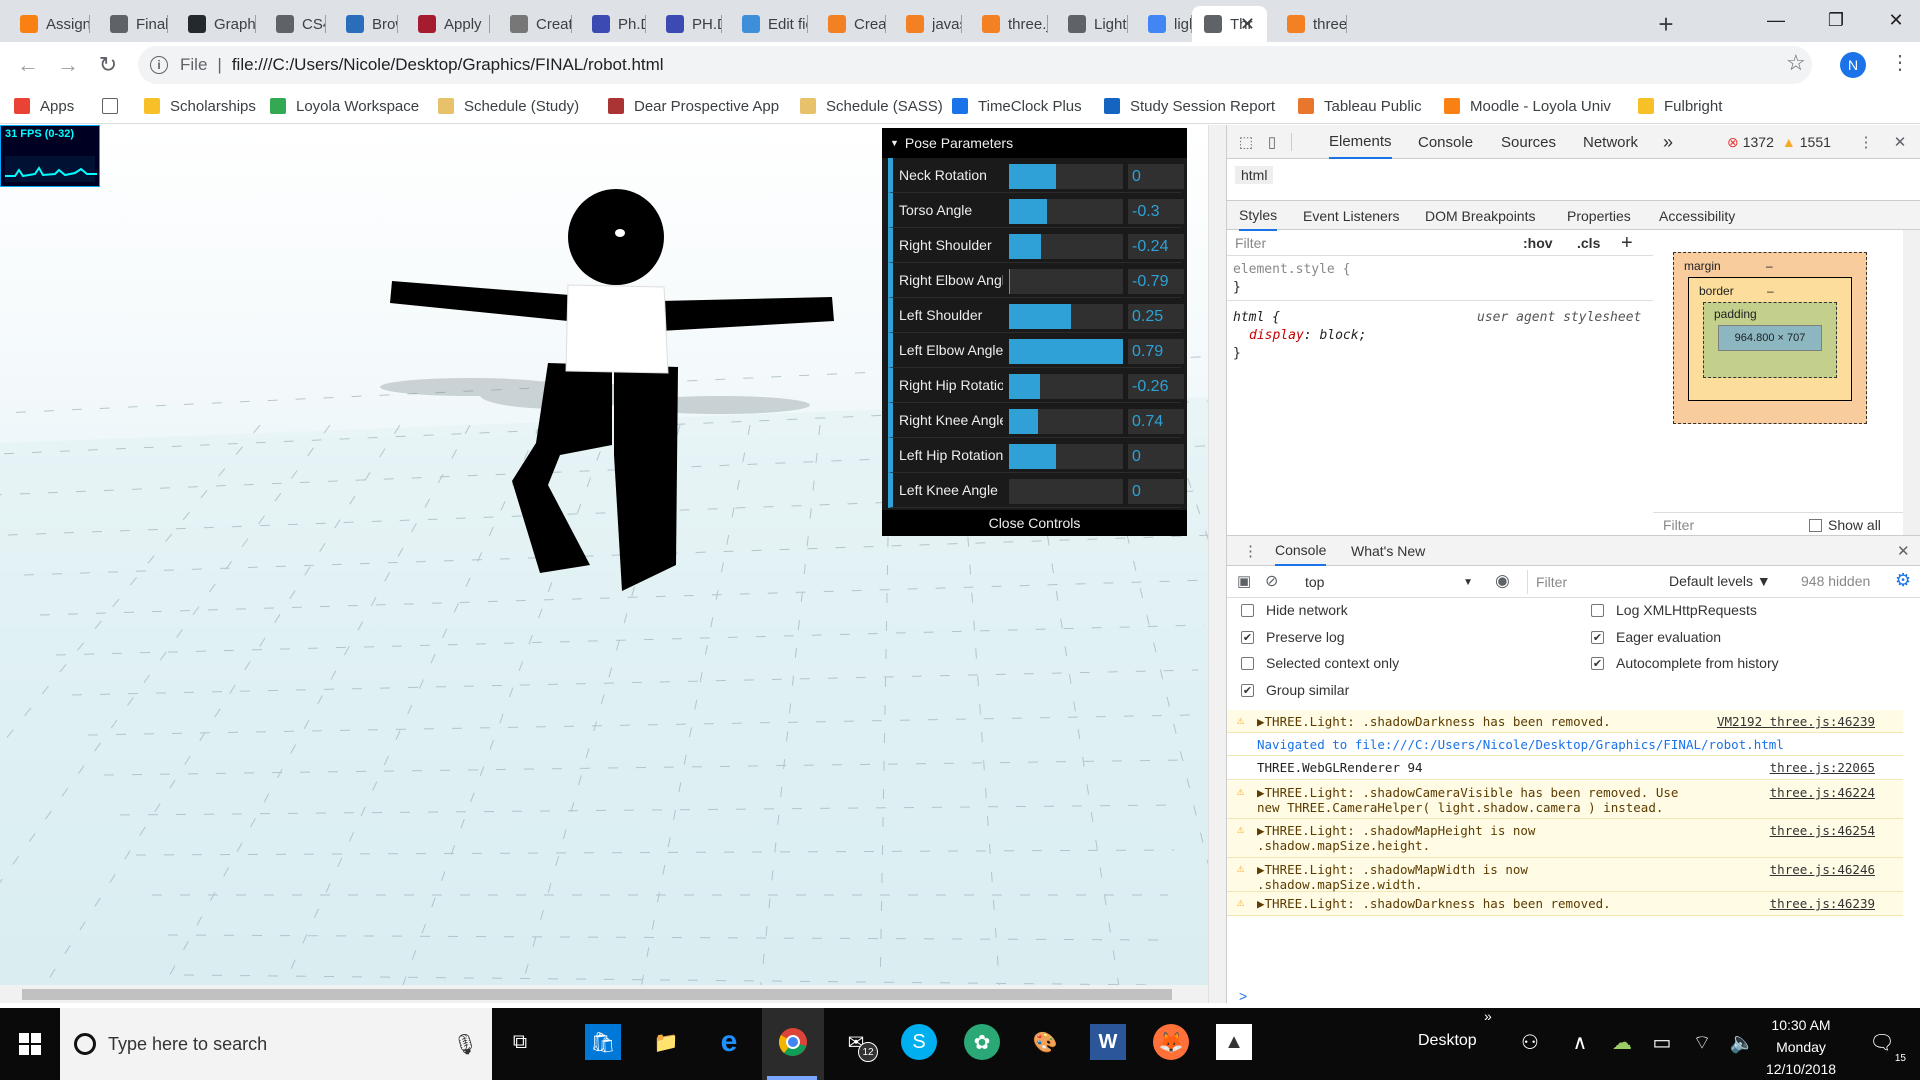 This screenshot has height=1080, width=1920. I want to click on people-icon: ⚇, so click(1530, 1042).